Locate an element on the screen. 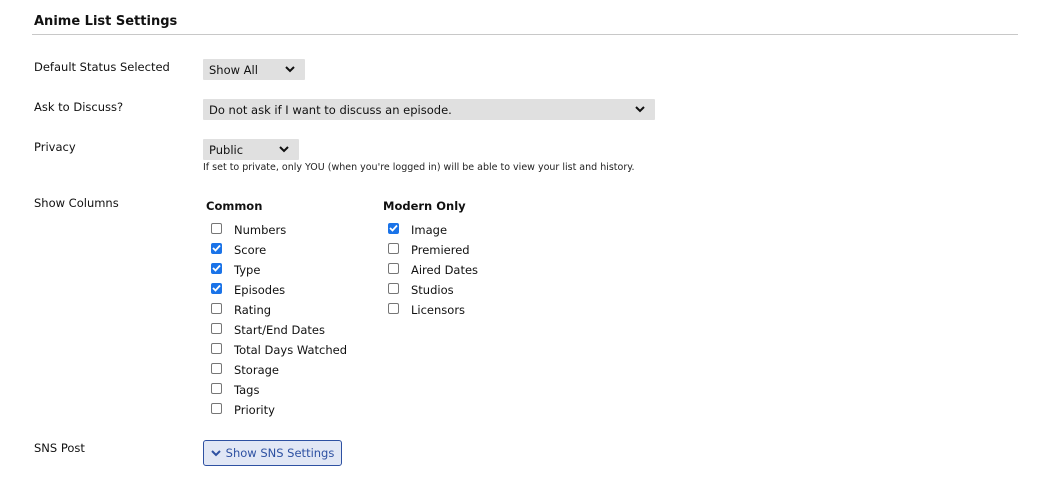 Image resolution: width=1060 pixels, height=483 pixels. column-option-premiered: Premiered is located at coordinates (429, 250).